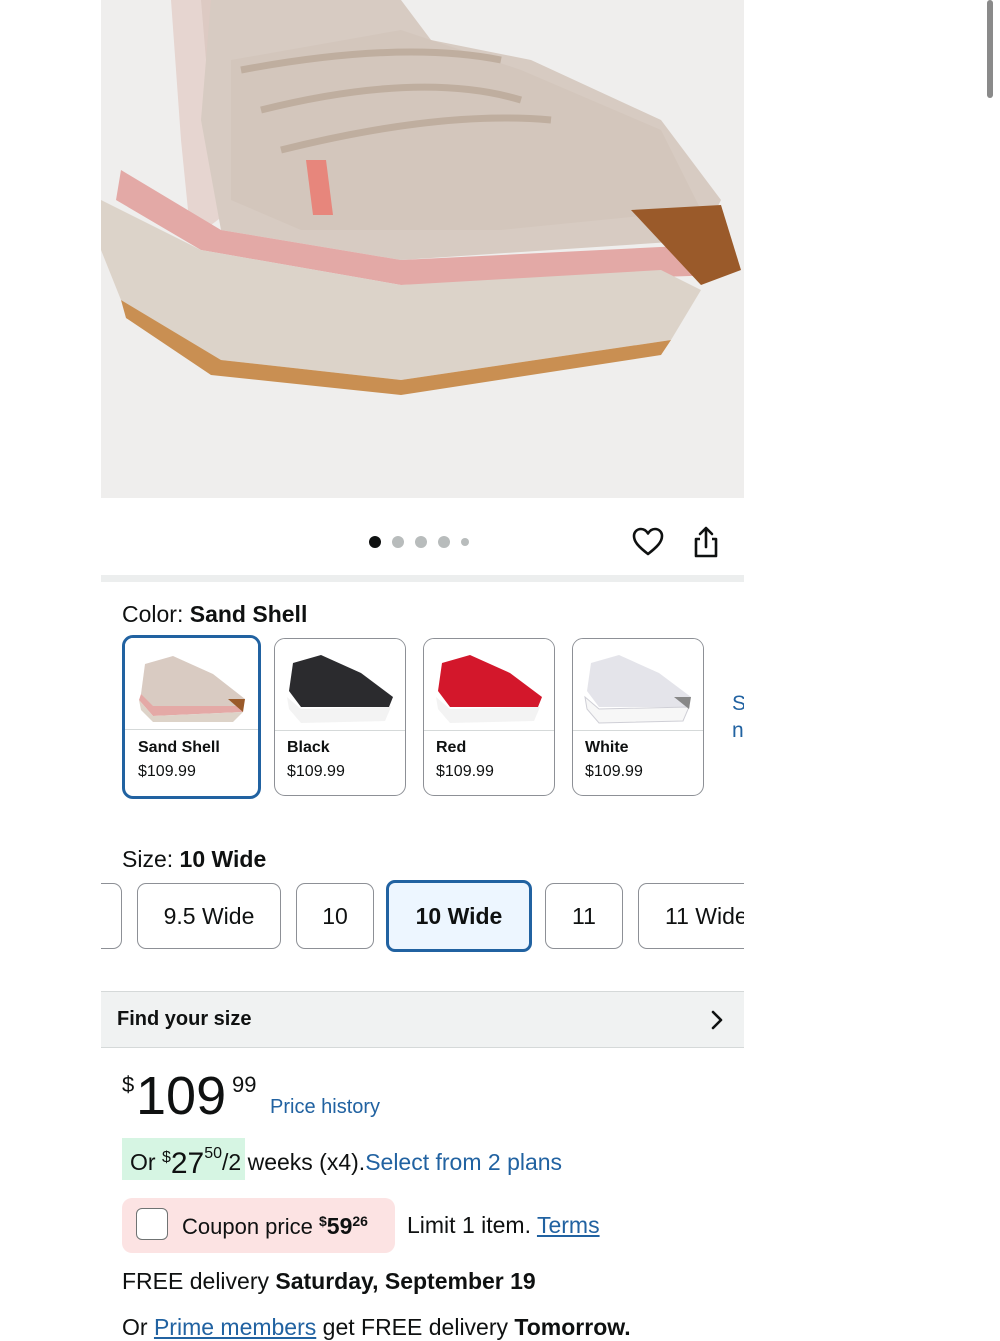  I want to click on price-fraction: 99, so click(244, 1084).